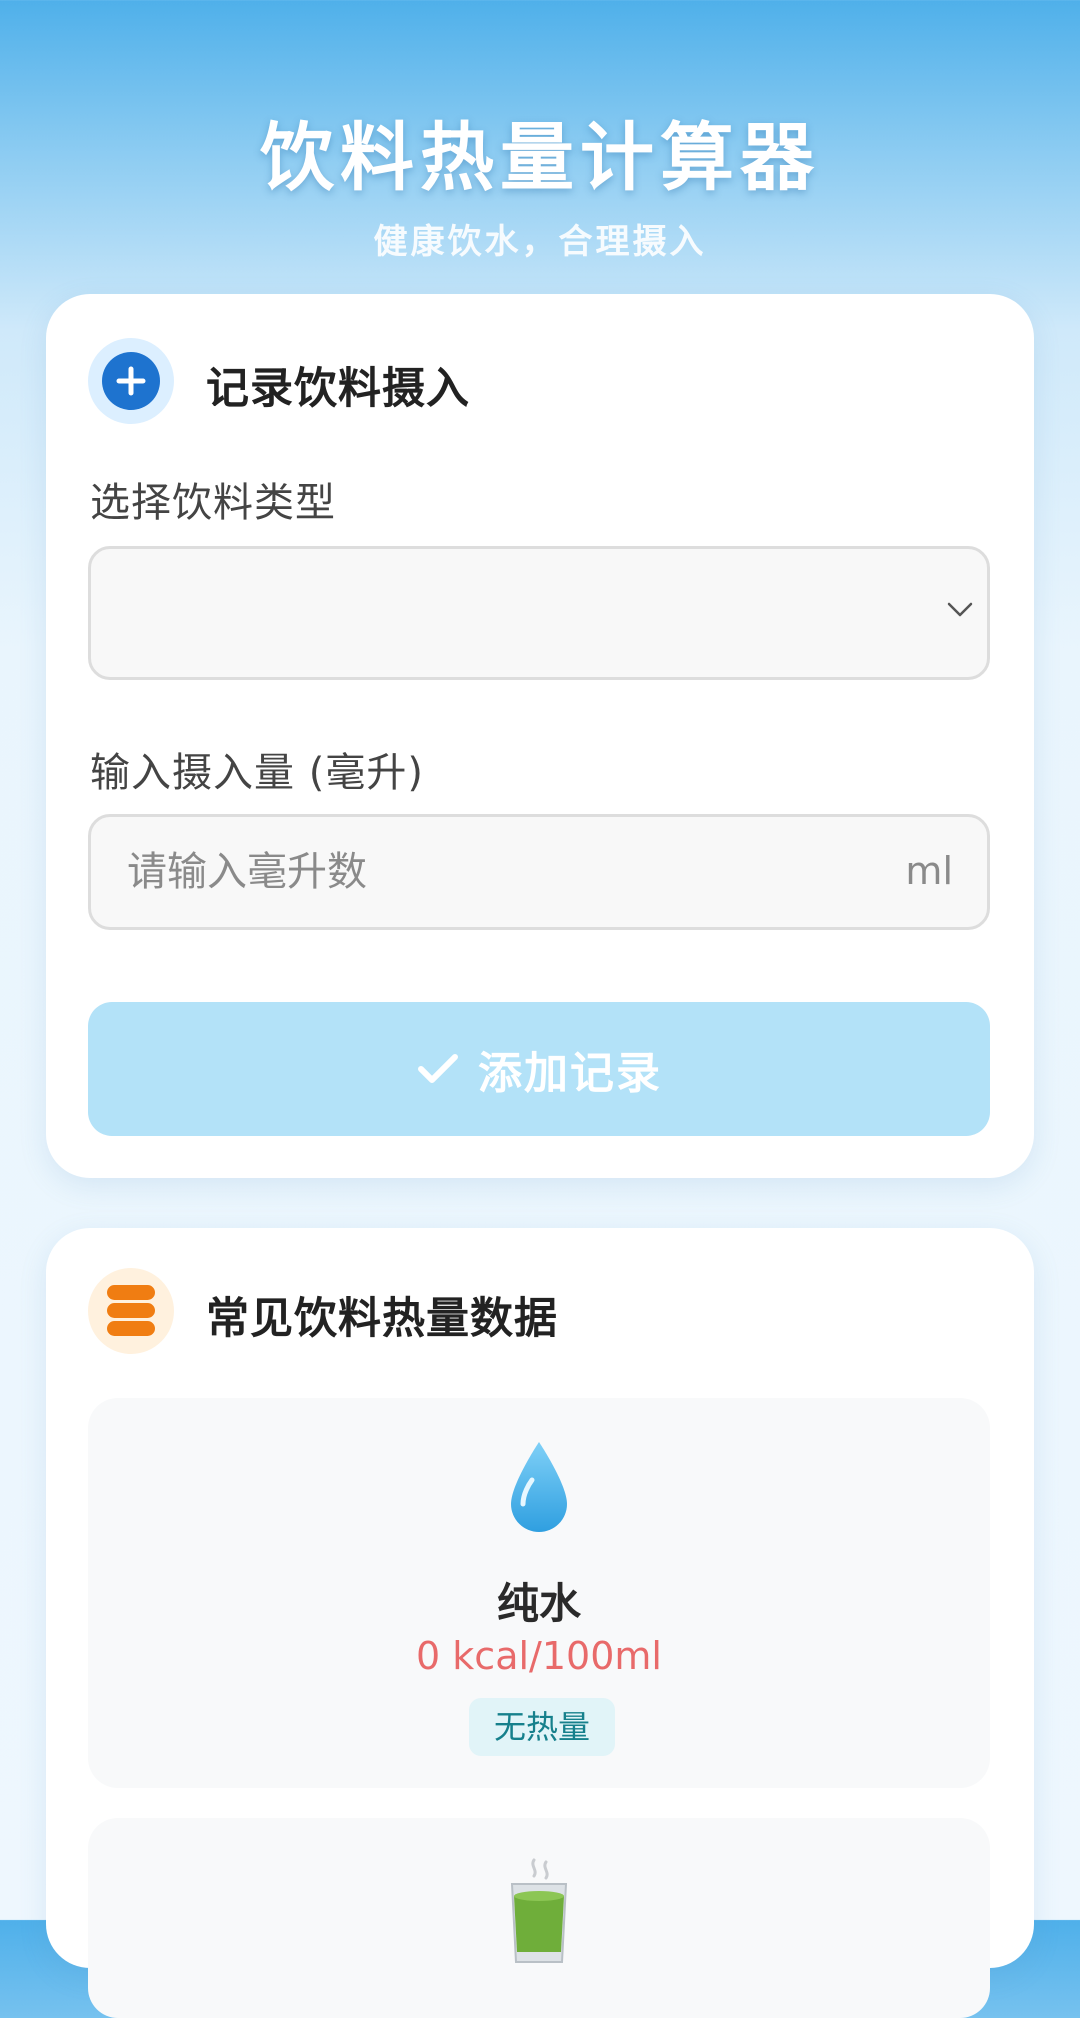 The height and width of the screenshot is (2018, 1080). What do you see at coordinates (487, 872) in the screenshot?
I see `amount-input` at bounding box center [487, 872].